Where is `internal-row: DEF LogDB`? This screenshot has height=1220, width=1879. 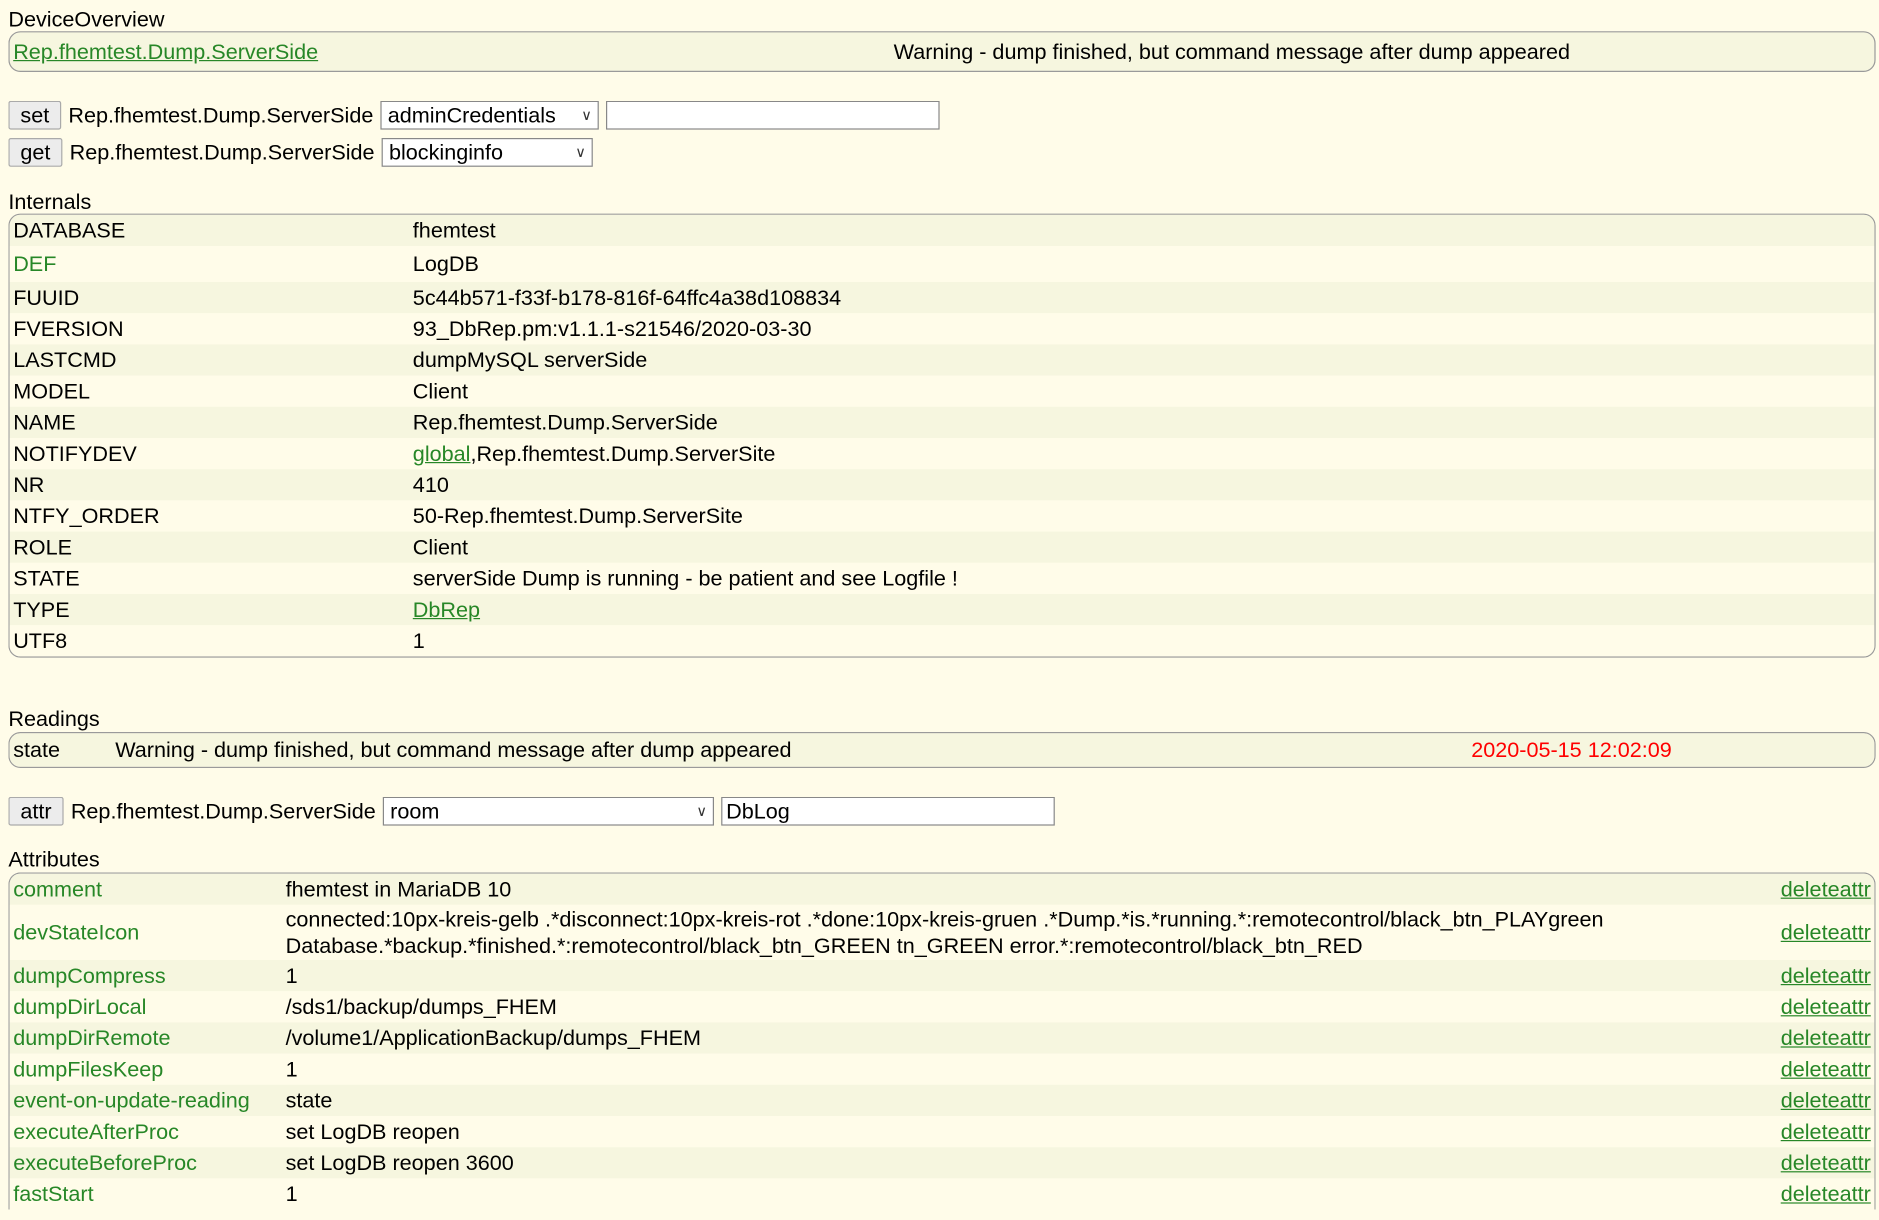 internal-row: DEF LogDB is located at coordinates (942, 264).